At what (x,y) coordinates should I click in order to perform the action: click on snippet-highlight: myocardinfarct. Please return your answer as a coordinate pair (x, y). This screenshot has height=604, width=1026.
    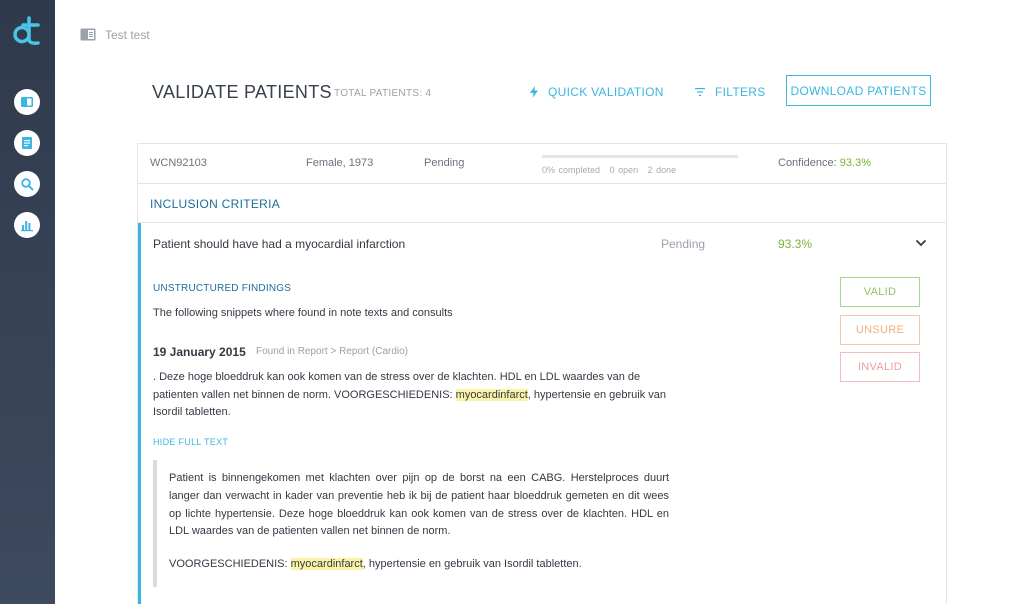
    Looking at the image, I should click on (491, 394).